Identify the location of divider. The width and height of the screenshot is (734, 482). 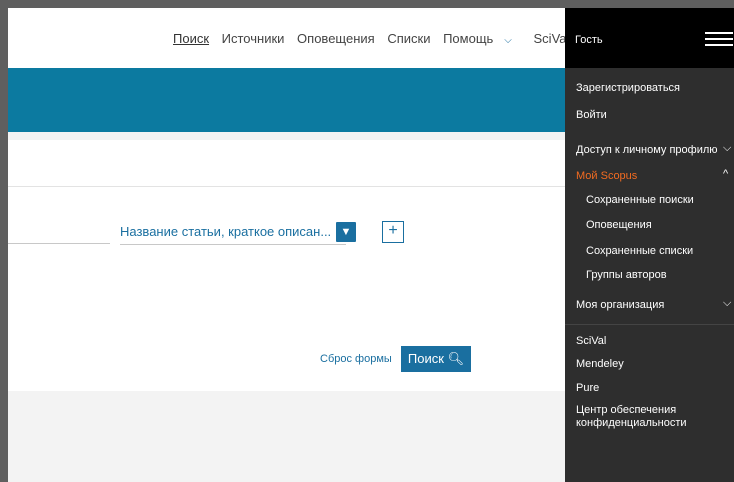
(288, 136).